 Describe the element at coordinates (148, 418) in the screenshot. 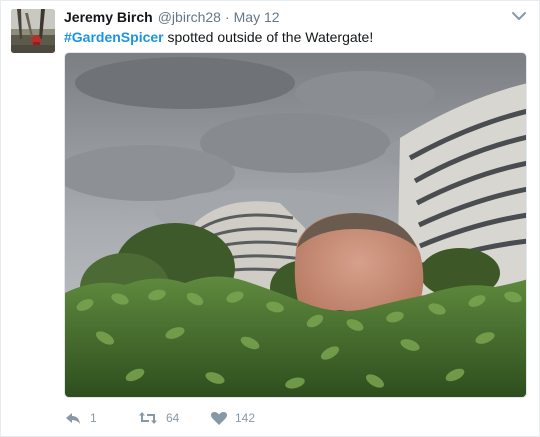

I see `retweet-icon` at that location.